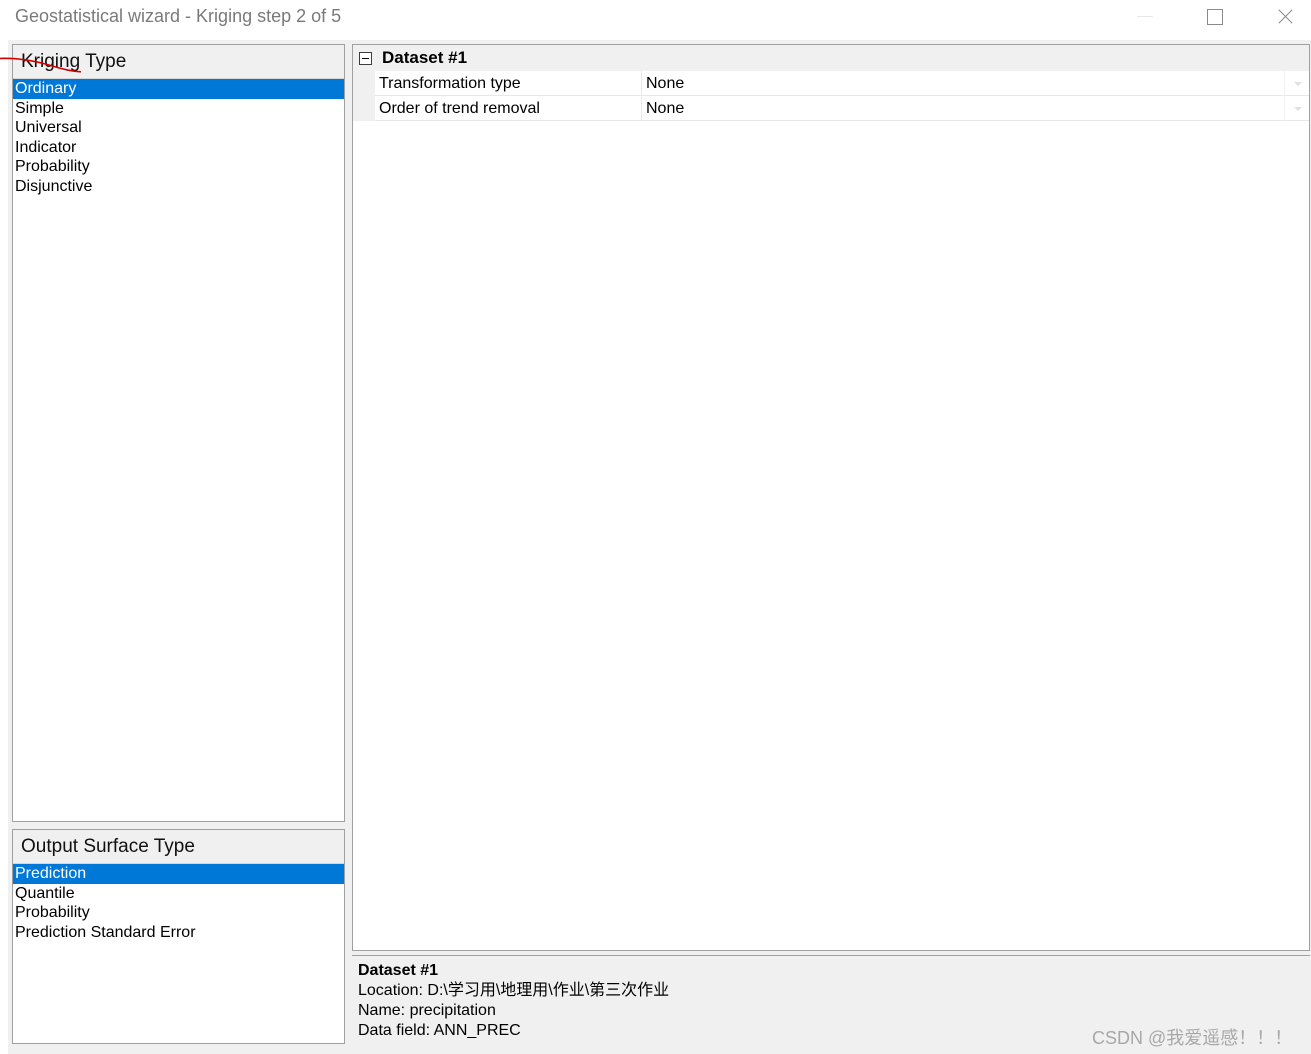  I want to click on property-name: Transformation type, so click(508, 83).